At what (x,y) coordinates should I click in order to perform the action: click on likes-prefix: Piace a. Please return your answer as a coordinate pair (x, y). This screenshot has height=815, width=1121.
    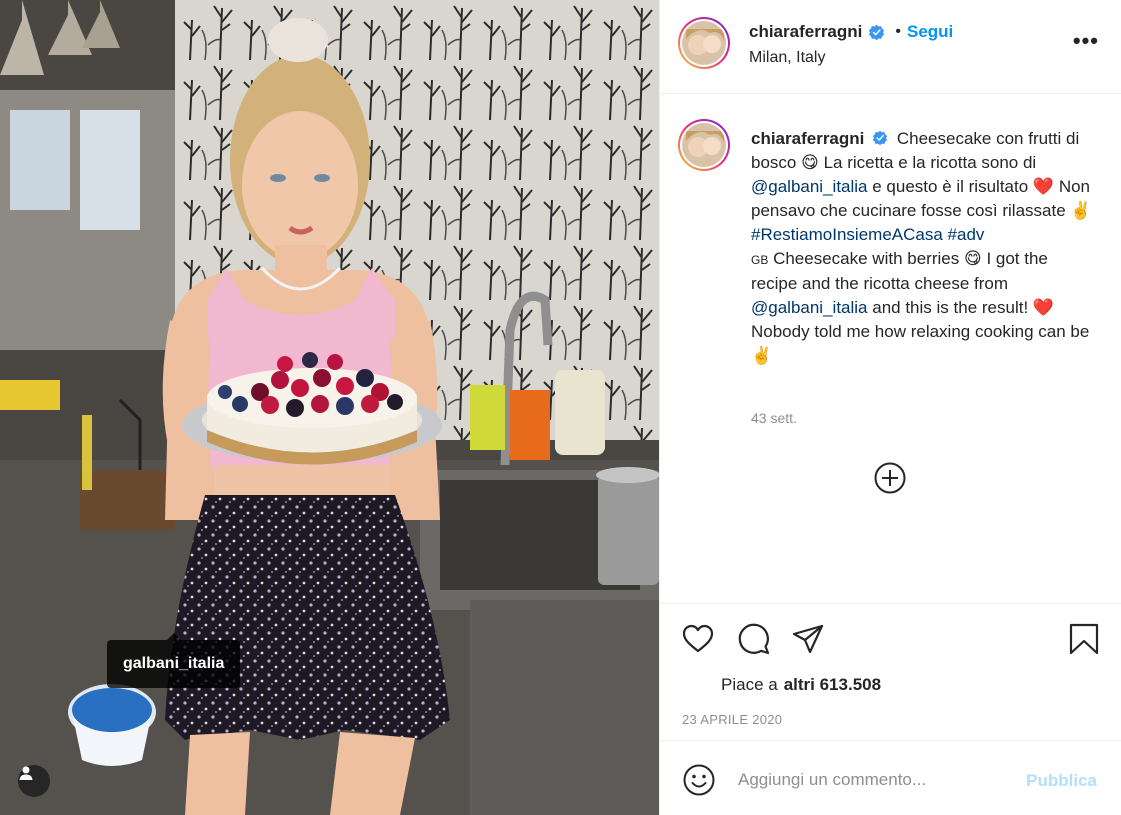
    Looking at the image, I should click on (749, 684).